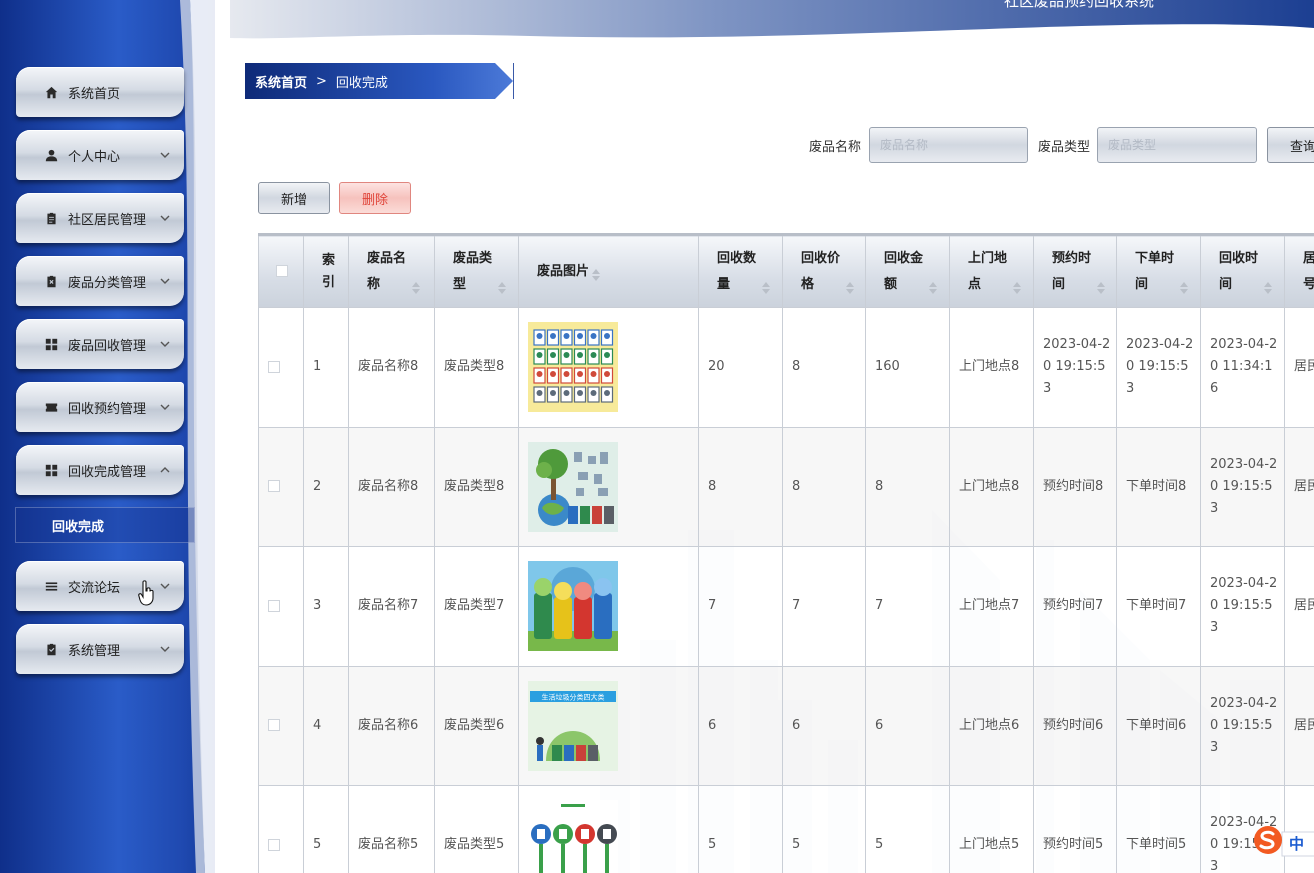 The height and width of the screenshot is (873, 1314). Describe the element at coordinates (100, 92) in the screenshot. I see `sidebar-item-home: 系统首页` at that location.